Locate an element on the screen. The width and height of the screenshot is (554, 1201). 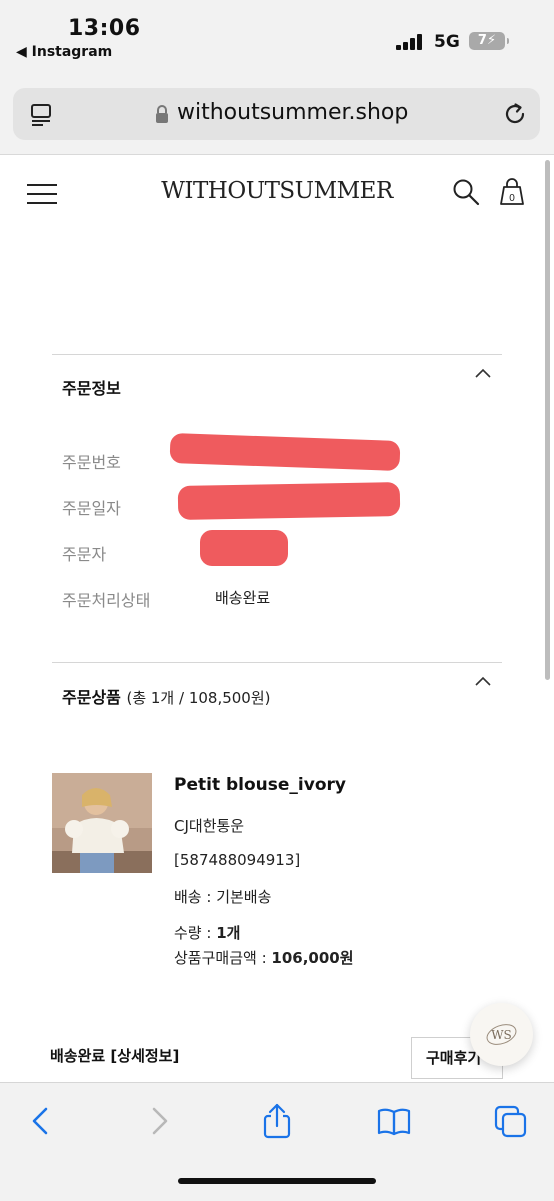
site-logo: WITHOUTSUMMER is located at coordinates (277, 191).